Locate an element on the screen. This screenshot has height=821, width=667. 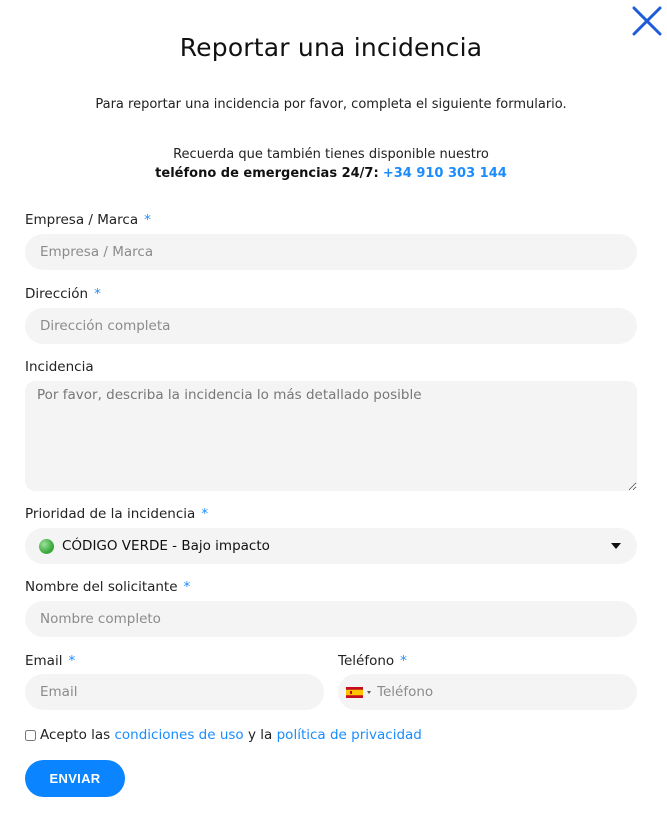
emergency-phone-label: teléfono de emergencias 24/7: is located at coordinates (267, 173).